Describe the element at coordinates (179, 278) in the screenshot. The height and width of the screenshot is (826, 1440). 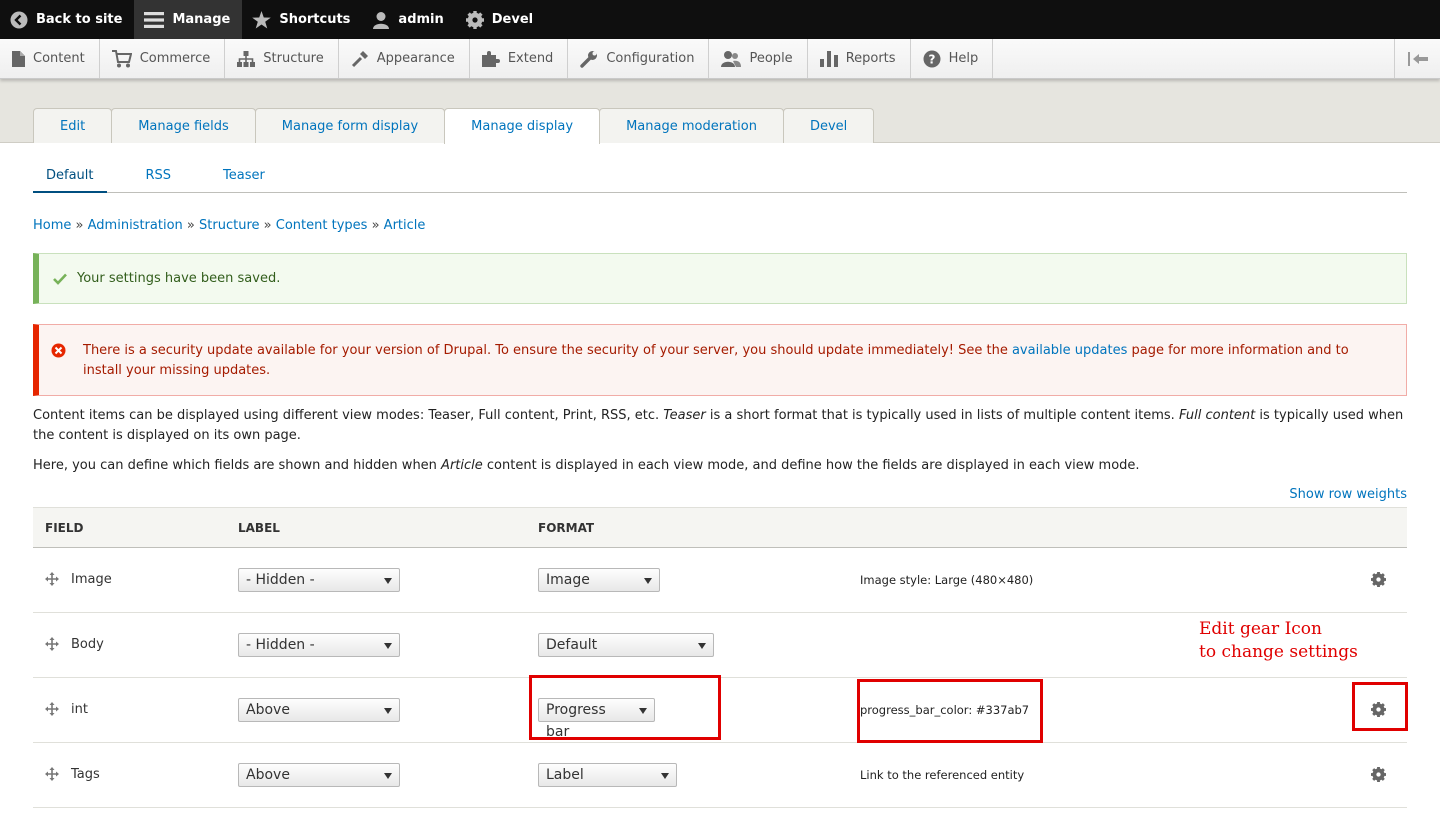
I see `status-message-text: Your settings have been saved.` at that location.